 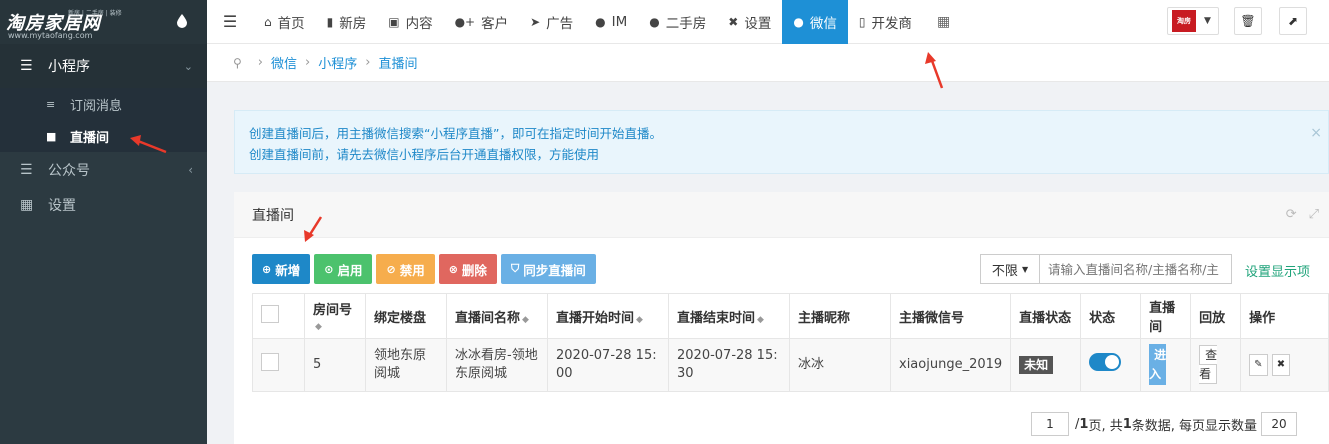 I want to click on expand-icon: ⤢, so click(x=1314, y=214).